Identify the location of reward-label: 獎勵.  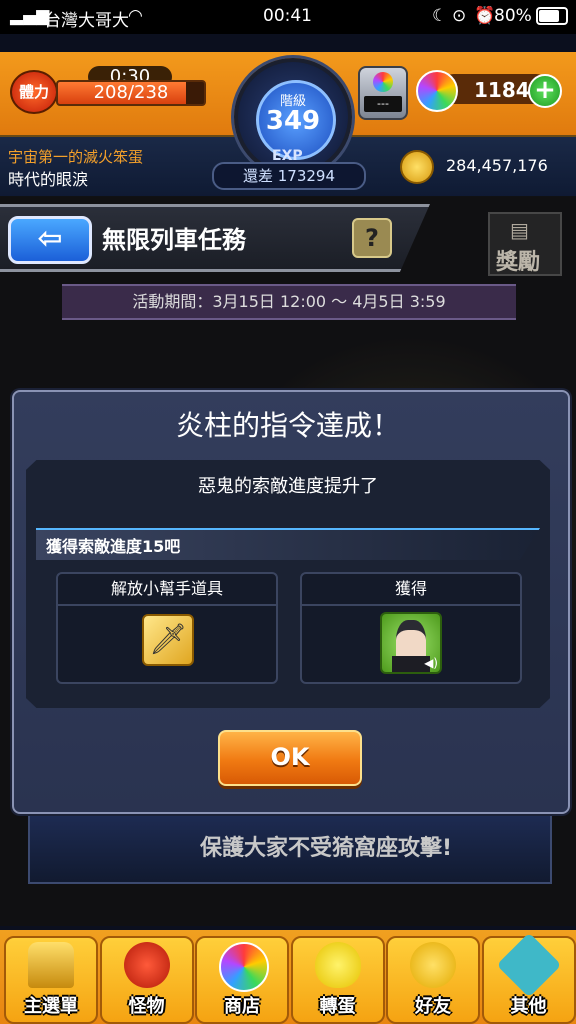
(518, 262).